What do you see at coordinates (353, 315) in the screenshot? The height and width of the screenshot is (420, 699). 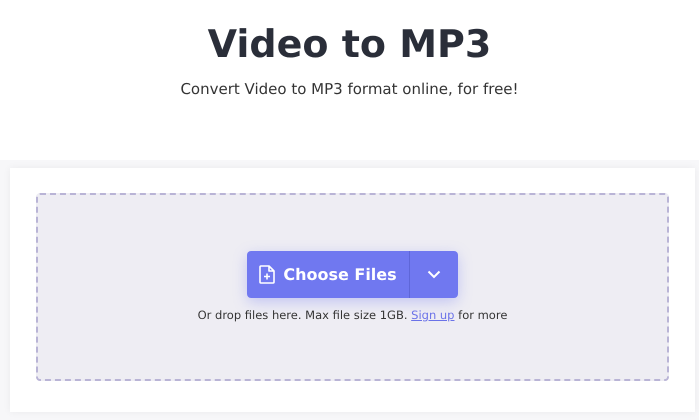 I see `upload-hint: Or drop files here. Max file size 1GB. Sign up for more` at bounding box center [353, 315].